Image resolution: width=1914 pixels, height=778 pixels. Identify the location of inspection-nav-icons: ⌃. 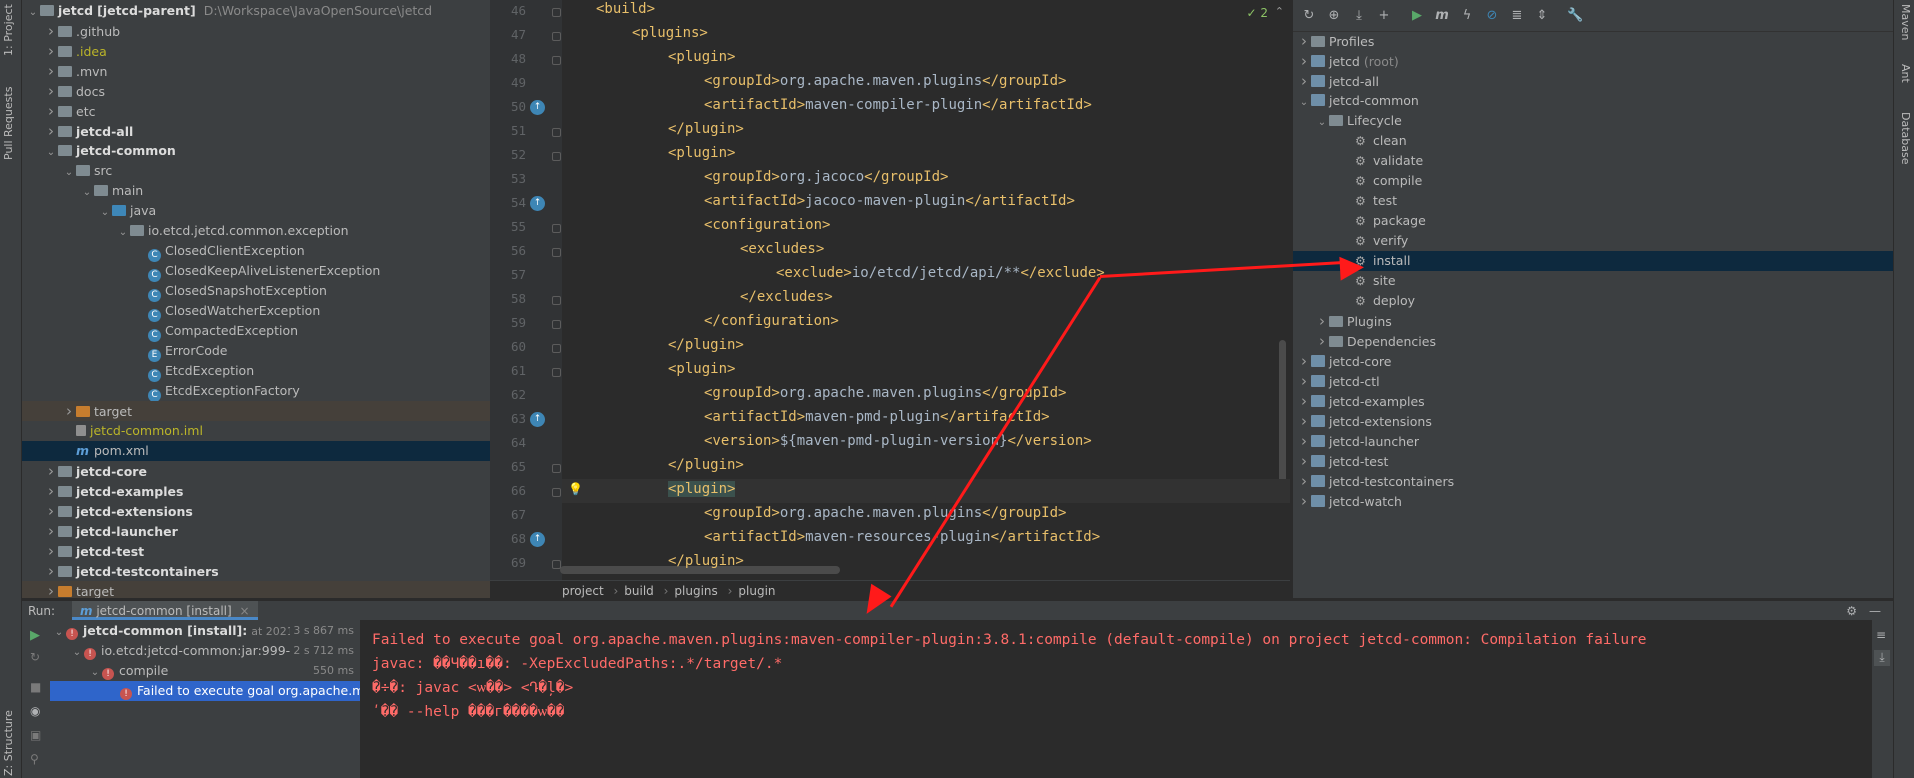
(1279, 11).